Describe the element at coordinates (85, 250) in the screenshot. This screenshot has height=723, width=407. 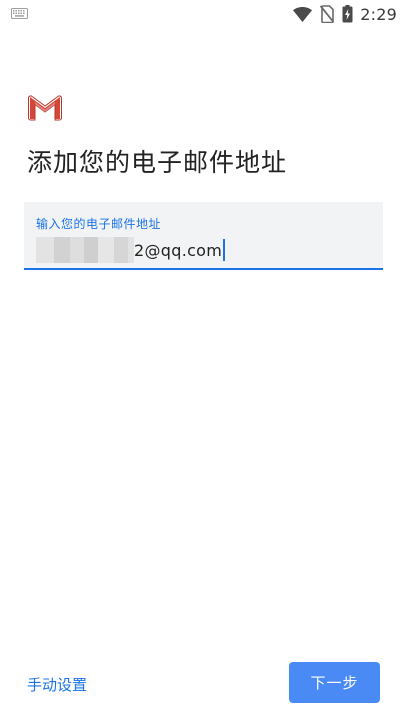
I see `redacted-text` at that location.